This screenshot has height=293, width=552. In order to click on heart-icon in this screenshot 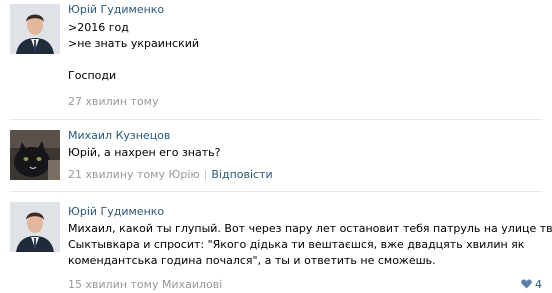, I will do `click(526, 285)`.